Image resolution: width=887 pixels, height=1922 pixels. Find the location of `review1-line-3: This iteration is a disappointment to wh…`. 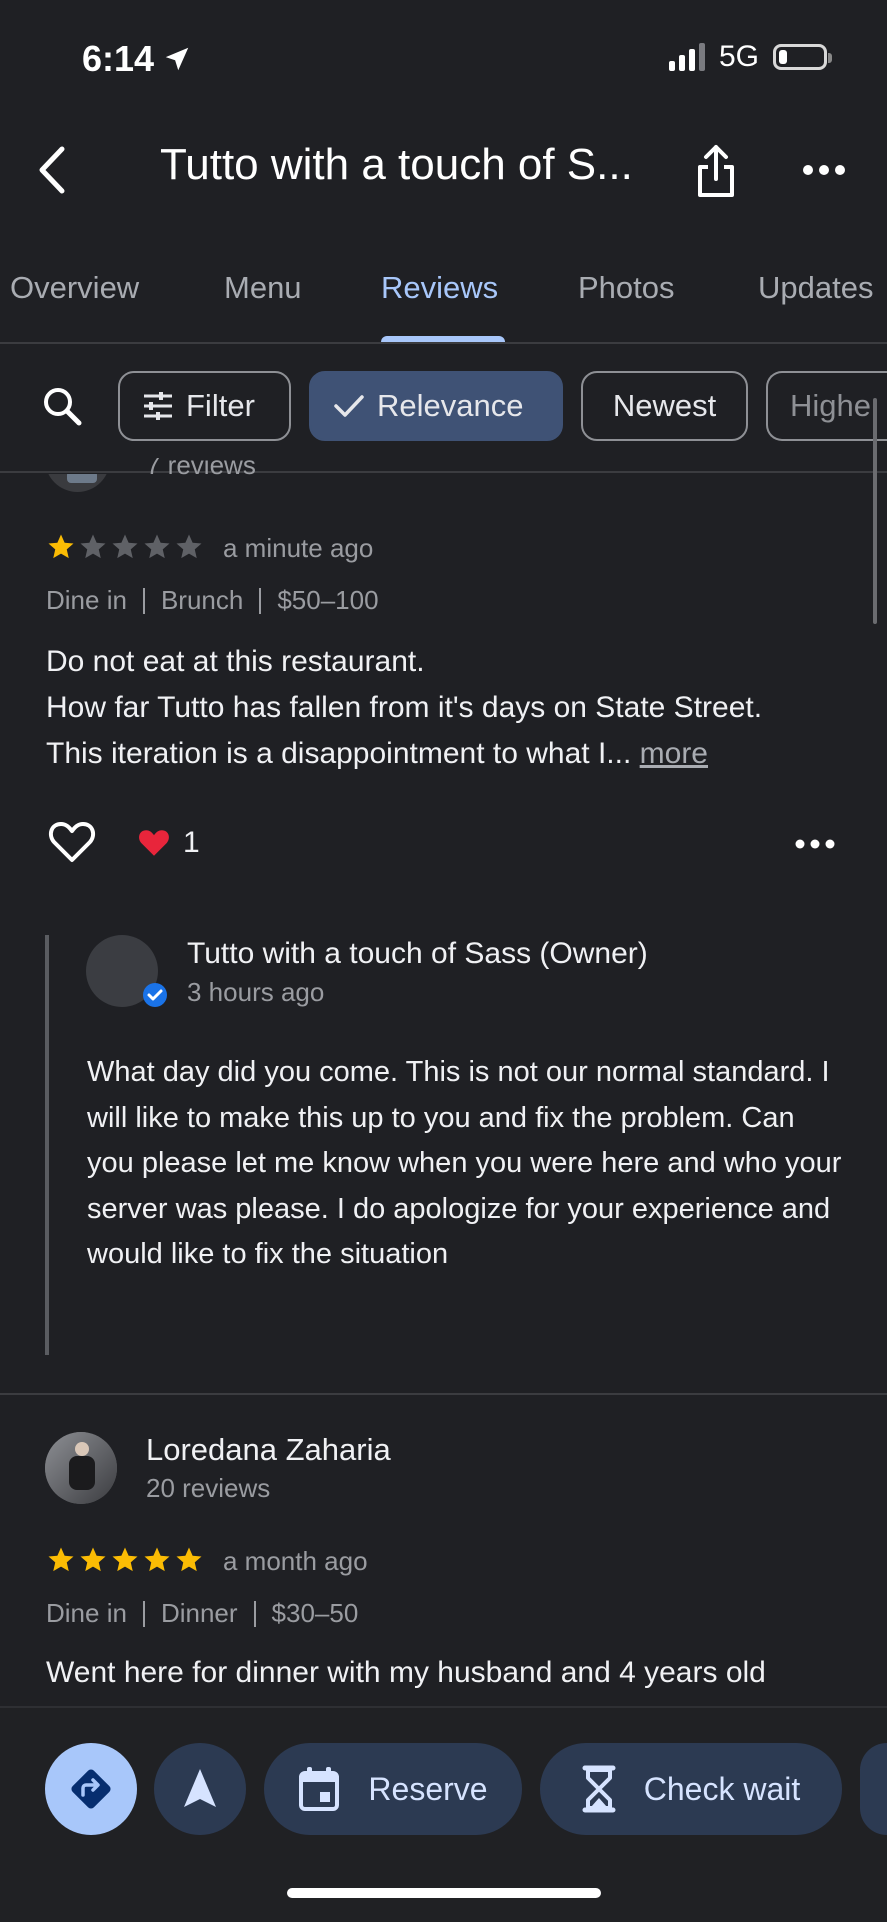

review1-line-3: This iteration is a disappointment to wh… is located at coordinates (343, 753).